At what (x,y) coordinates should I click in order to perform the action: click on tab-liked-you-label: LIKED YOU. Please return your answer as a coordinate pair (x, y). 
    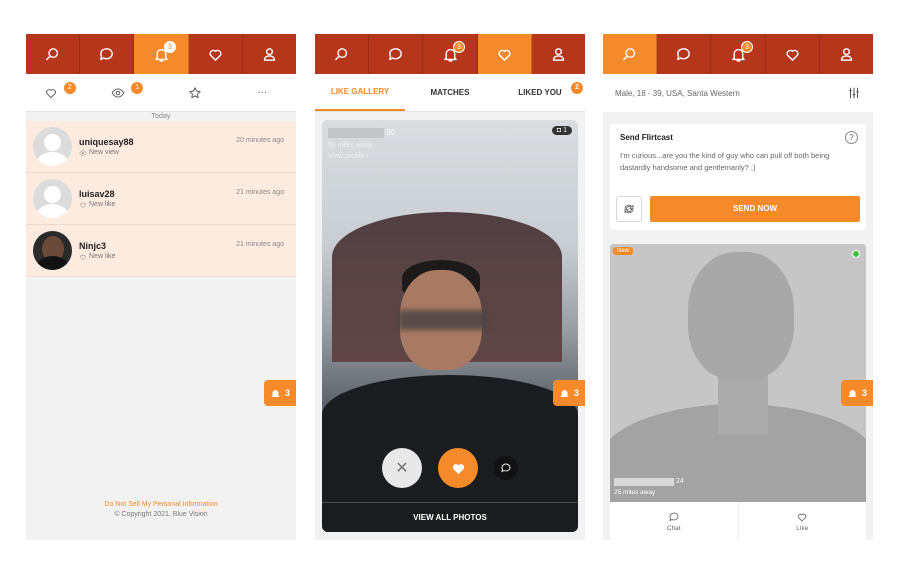
    Looking at the image, I should click on (540, 92).